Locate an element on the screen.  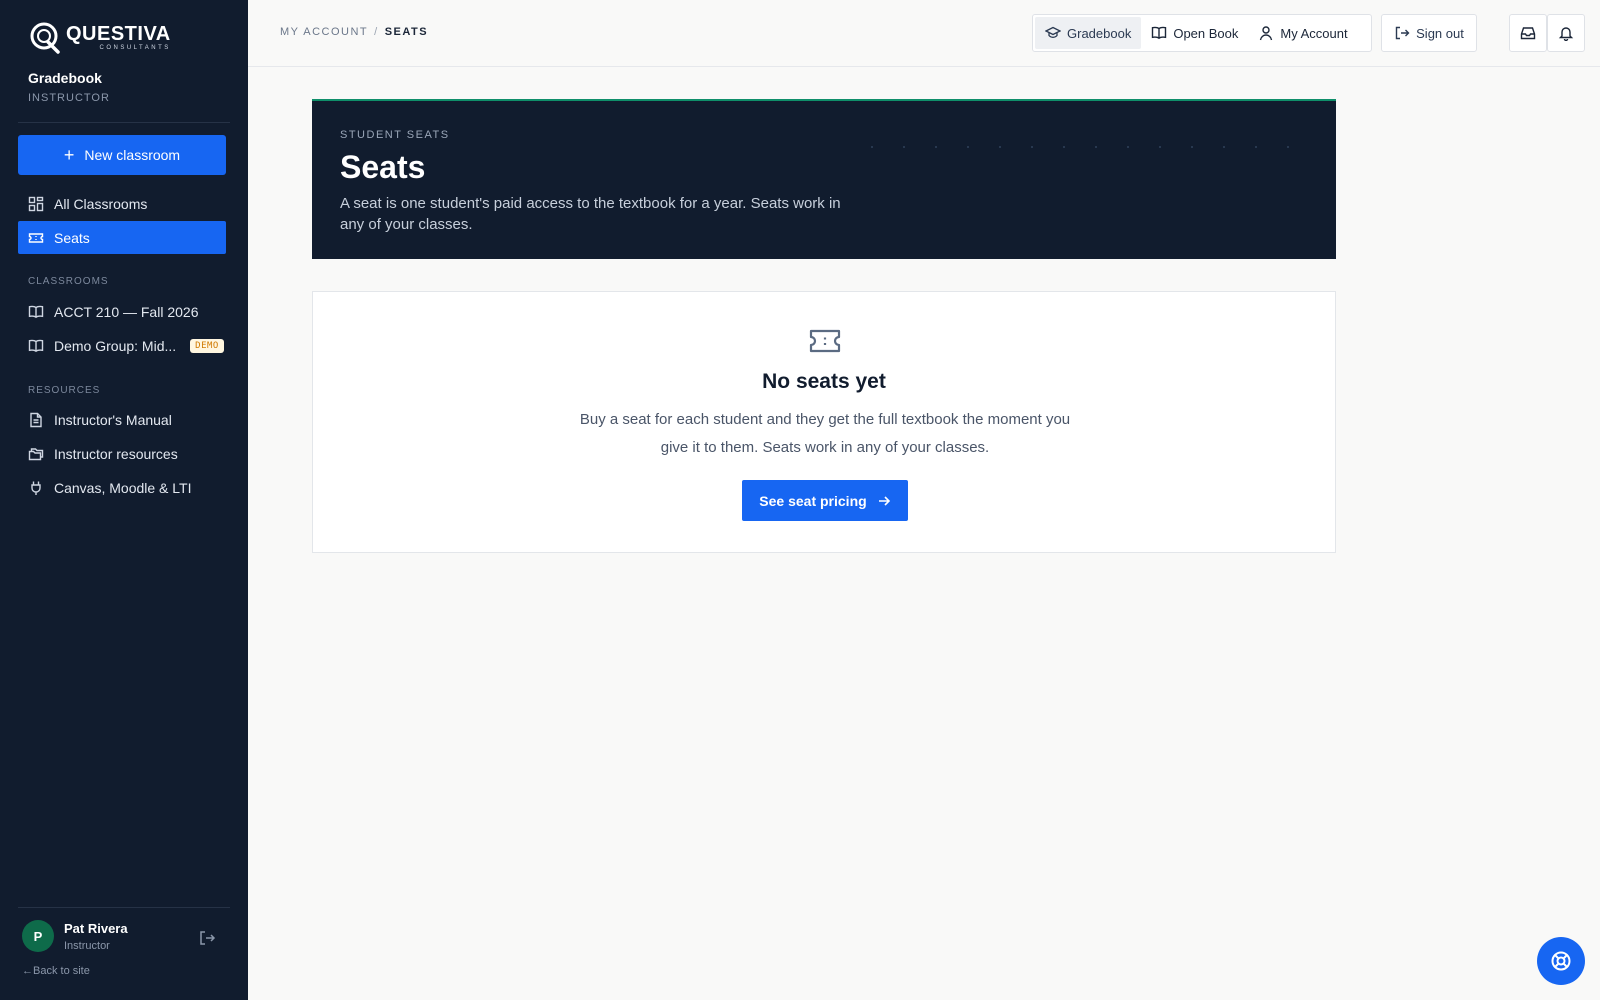
new-classroom-button: + New classroom is located at coordinates (122, 155).